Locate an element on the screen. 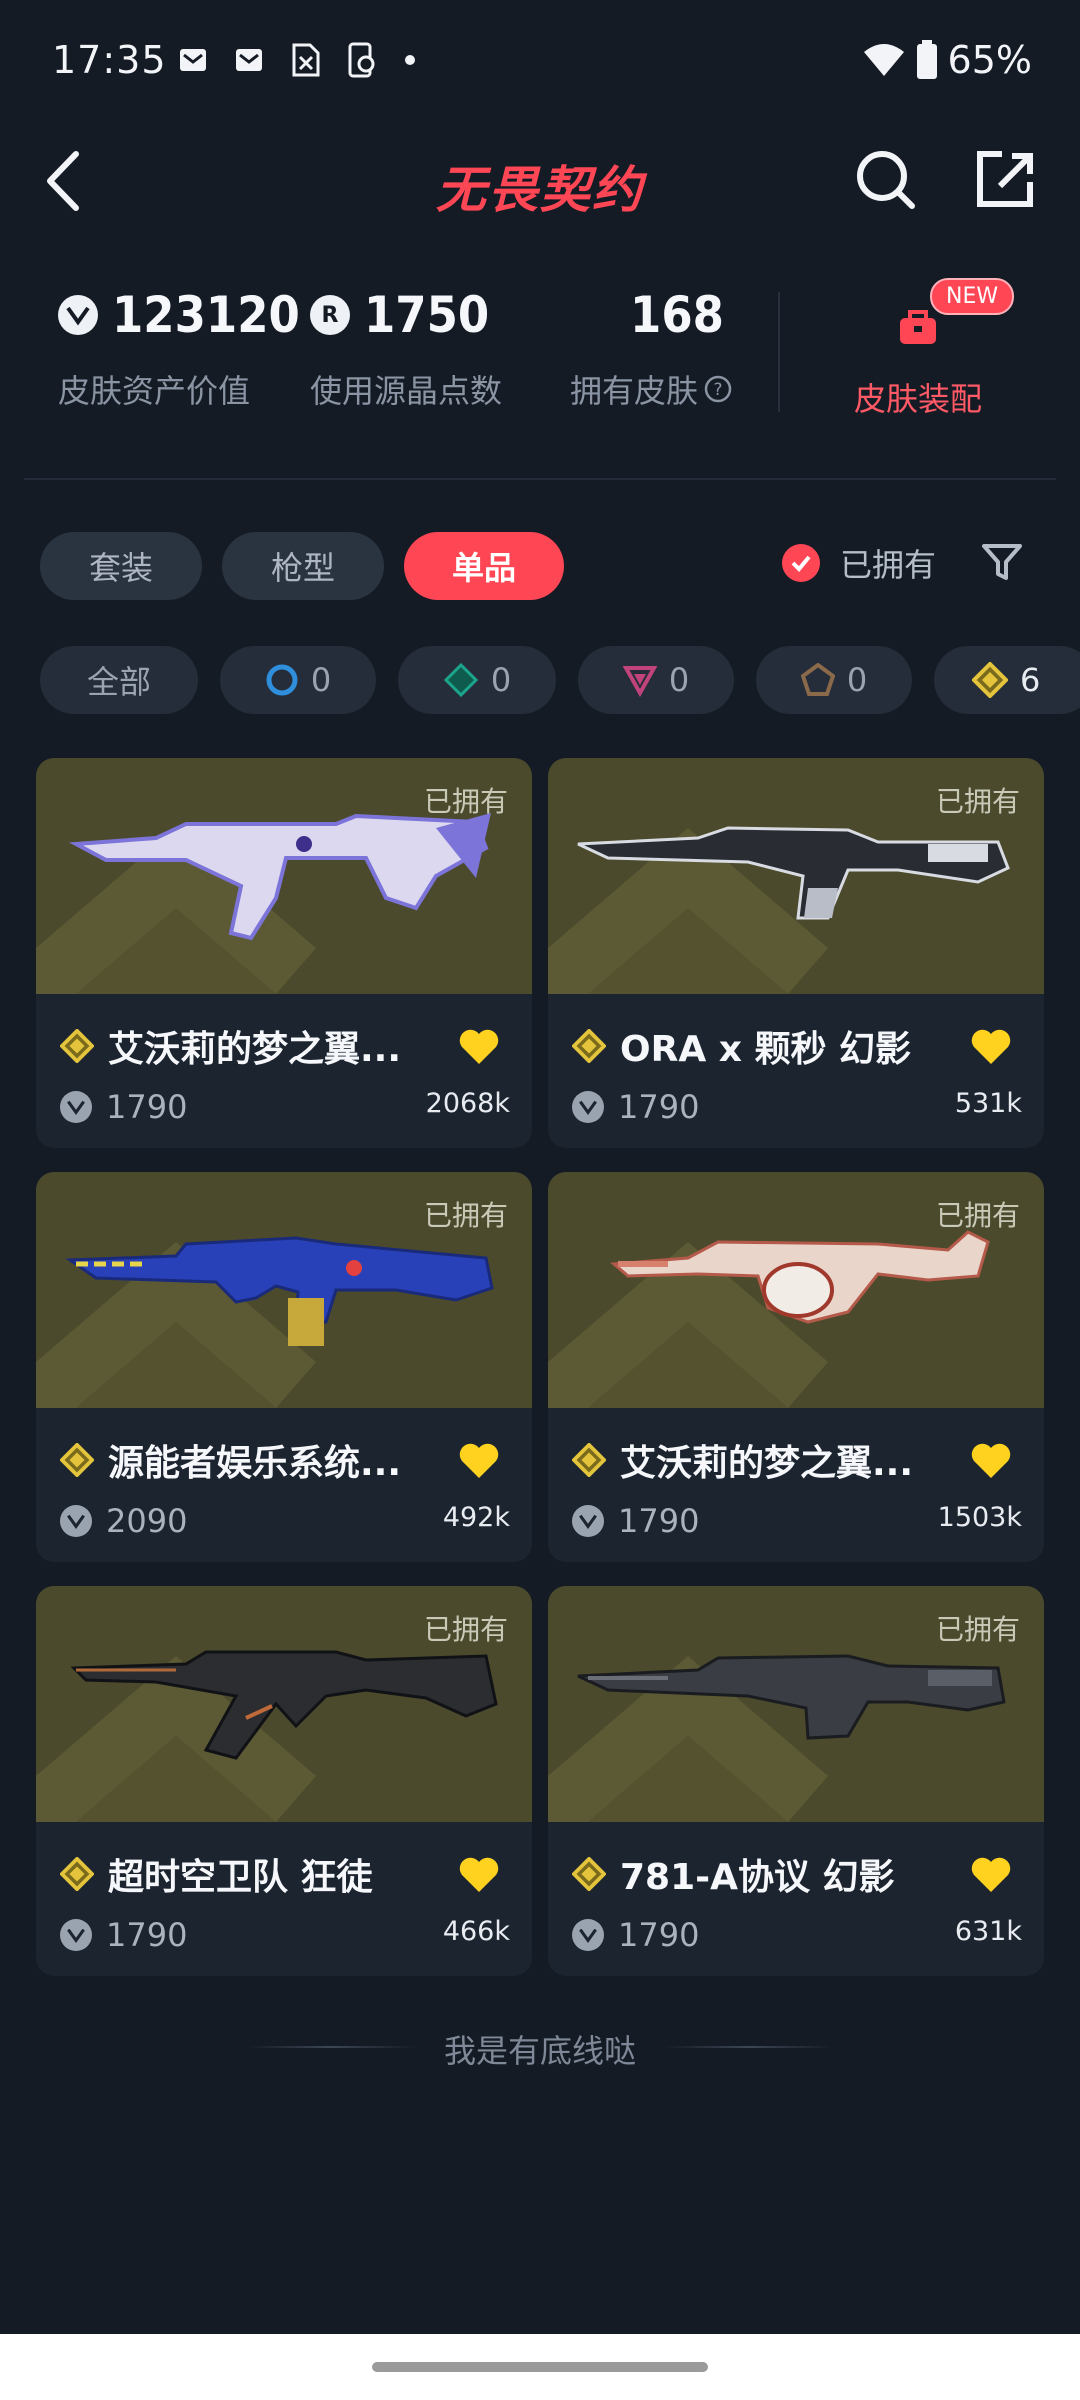 The height and width of the screenshot is (2400, 1080). battery-level: 65% is located at coordinates (989, 60).